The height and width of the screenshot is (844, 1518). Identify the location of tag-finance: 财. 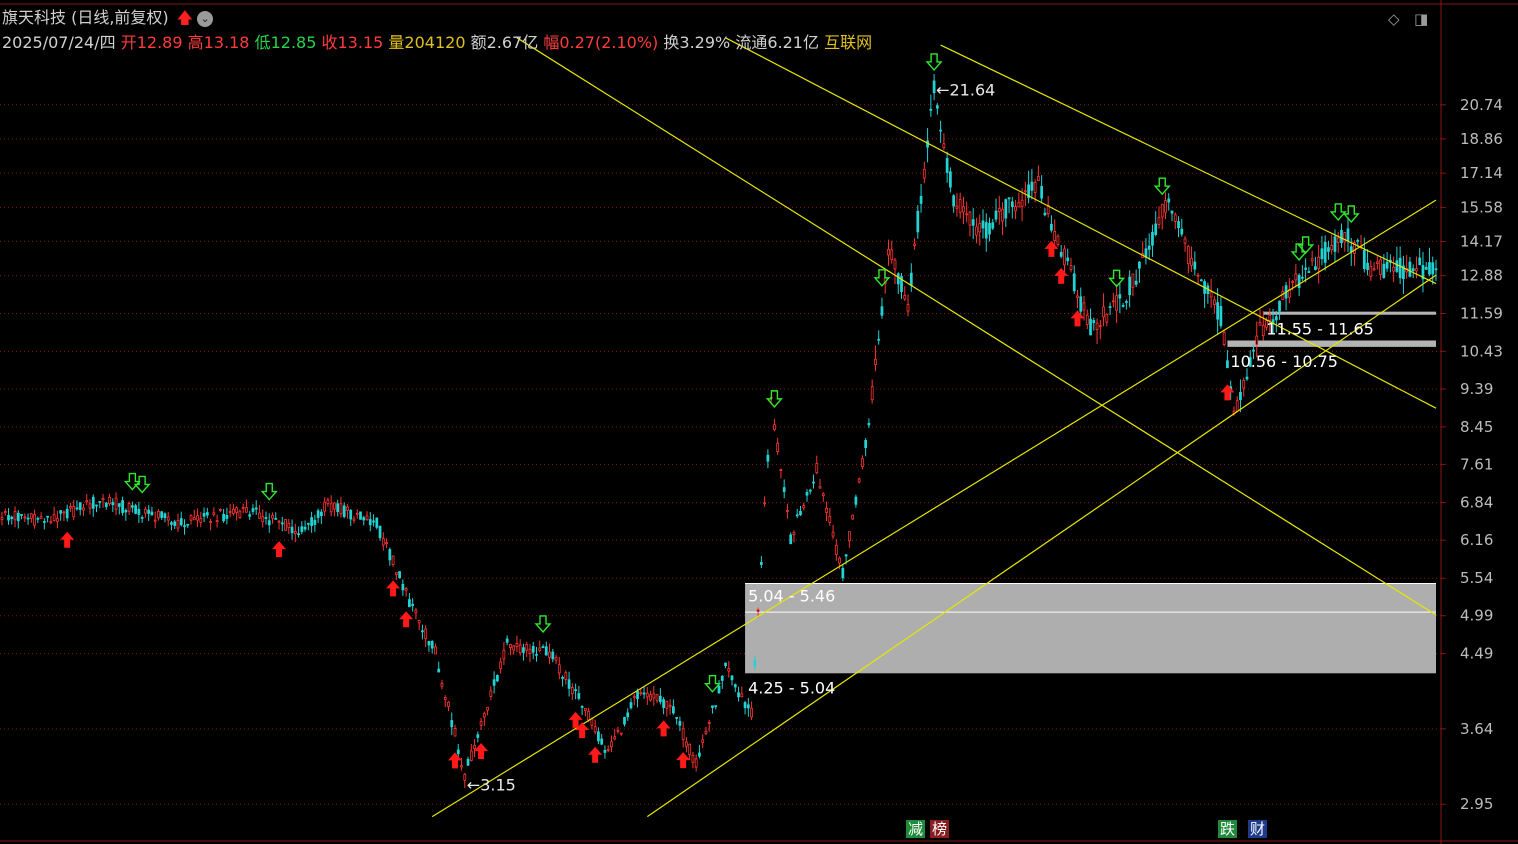
(1258, 829).